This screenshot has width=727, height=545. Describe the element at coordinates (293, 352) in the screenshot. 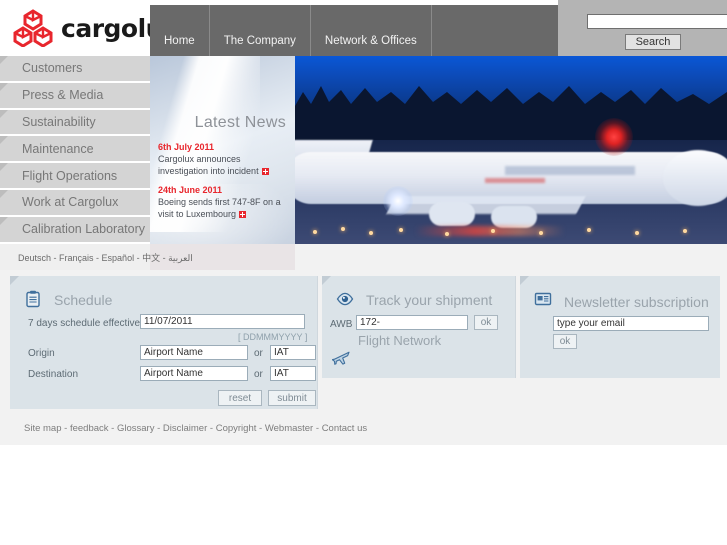

I see `origin-iat-input` at that location.